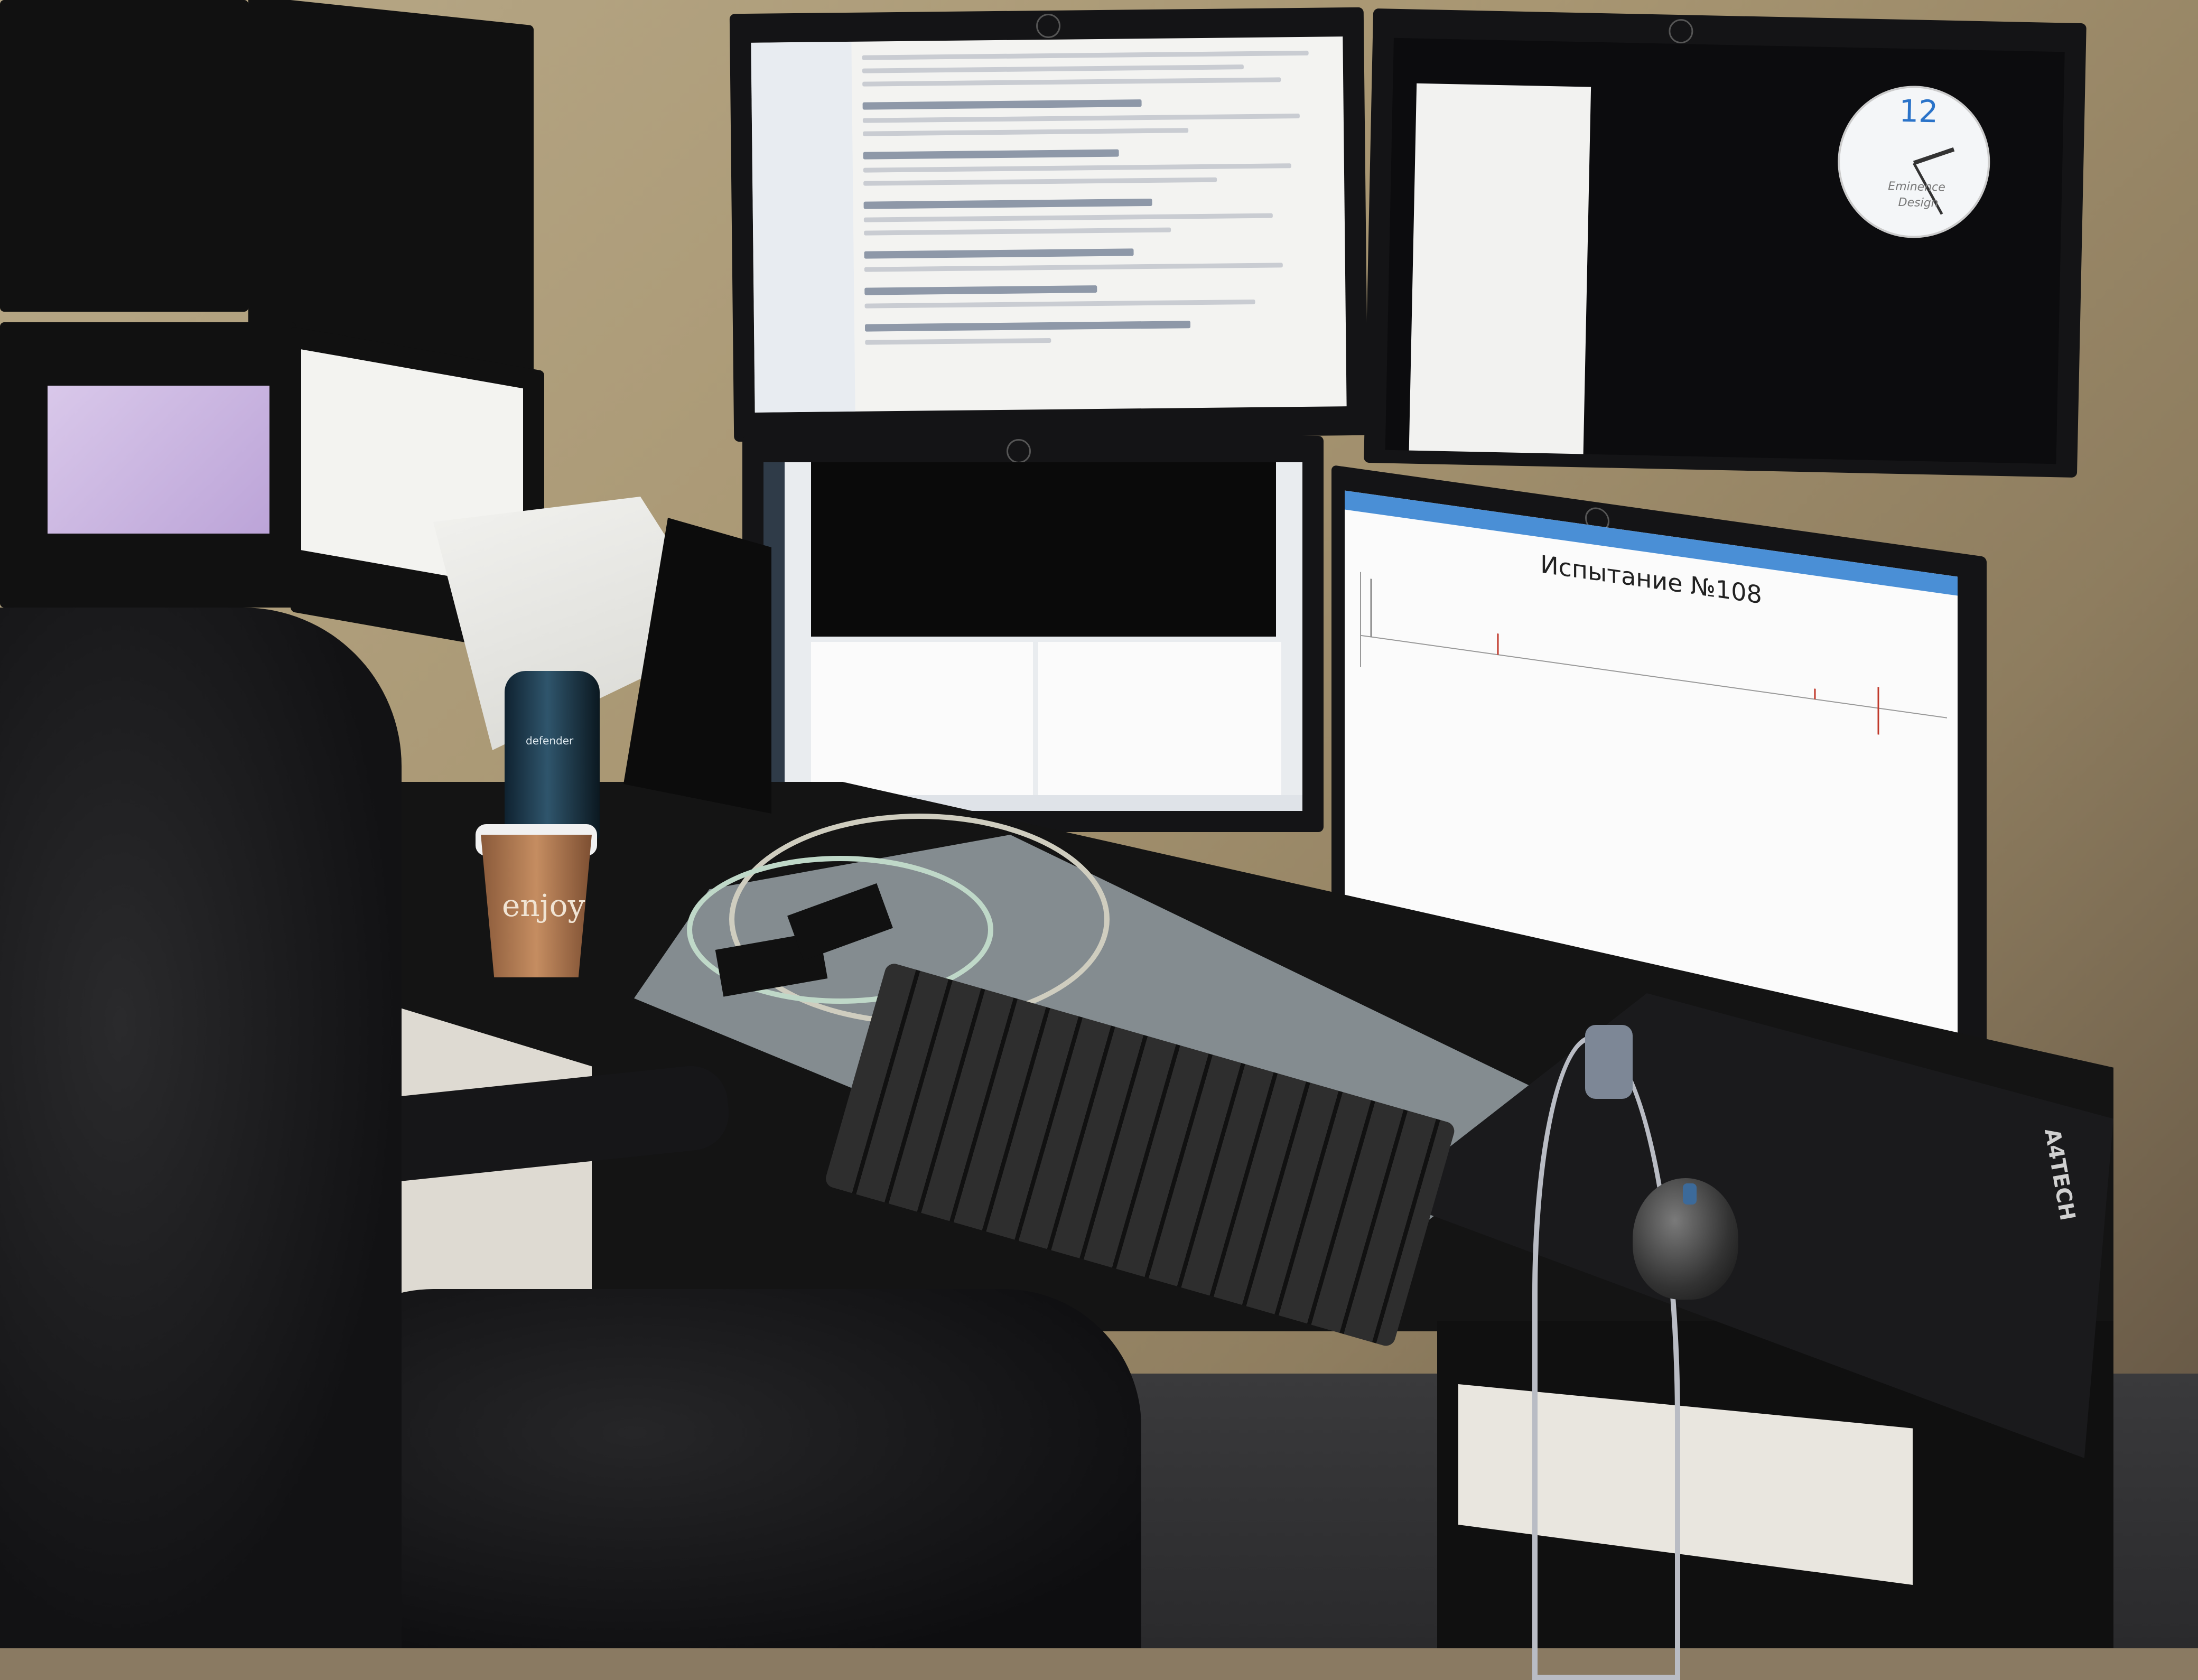 This screenshot has height=1680, width=2198. Describe the element at coordinates (1096, 193) in the screenshot. I see `documentation-content` at that location.